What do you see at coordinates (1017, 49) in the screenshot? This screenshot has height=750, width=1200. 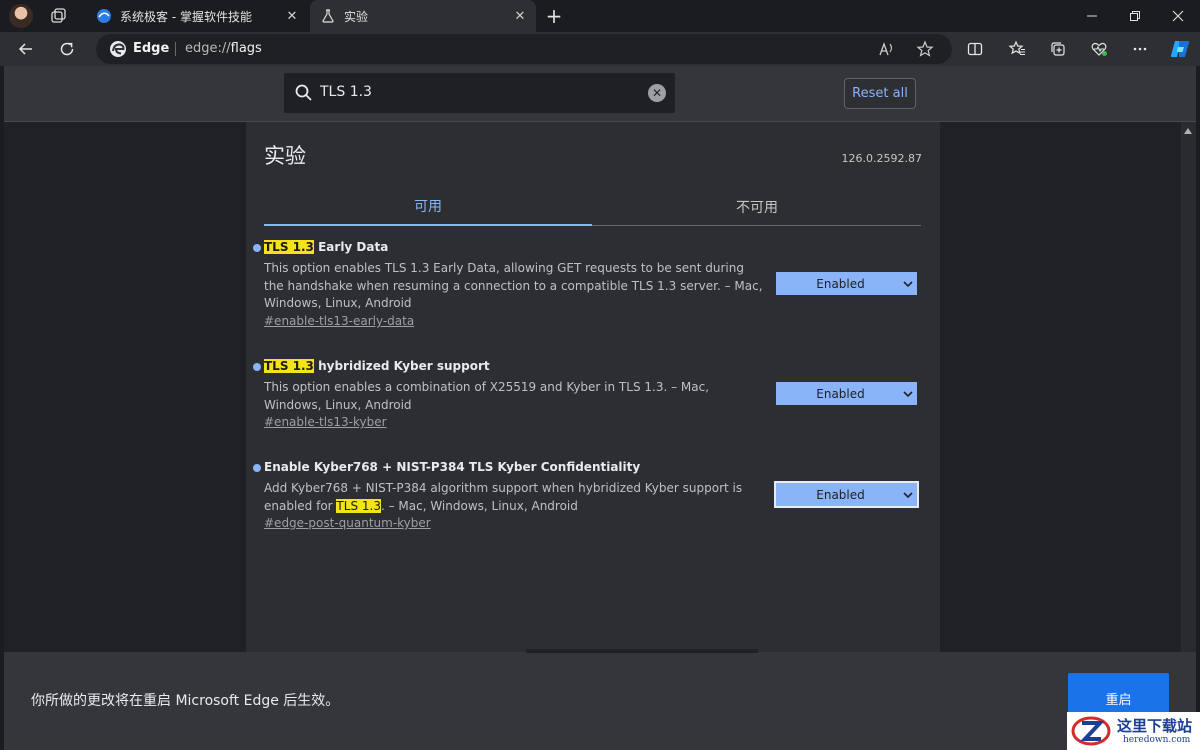 I see `favorites-icon` at bounding box center [1017, 49].